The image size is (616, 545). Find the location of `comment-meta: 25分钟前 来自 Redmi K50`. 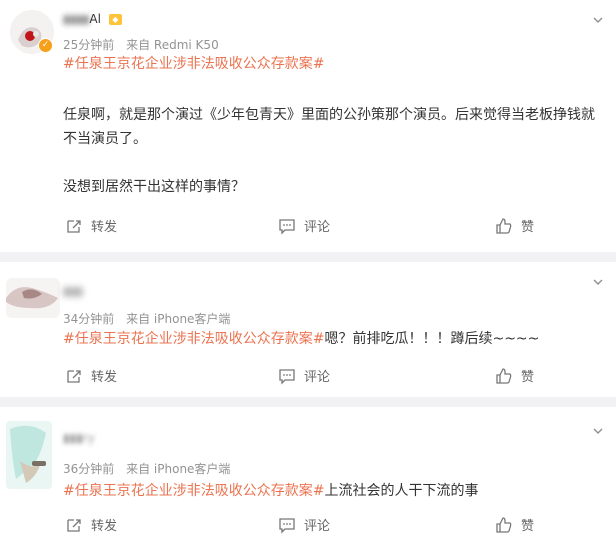

comment-meta: 25分钟前 来自 Redmi K50 is located at coordinates (145, 44).